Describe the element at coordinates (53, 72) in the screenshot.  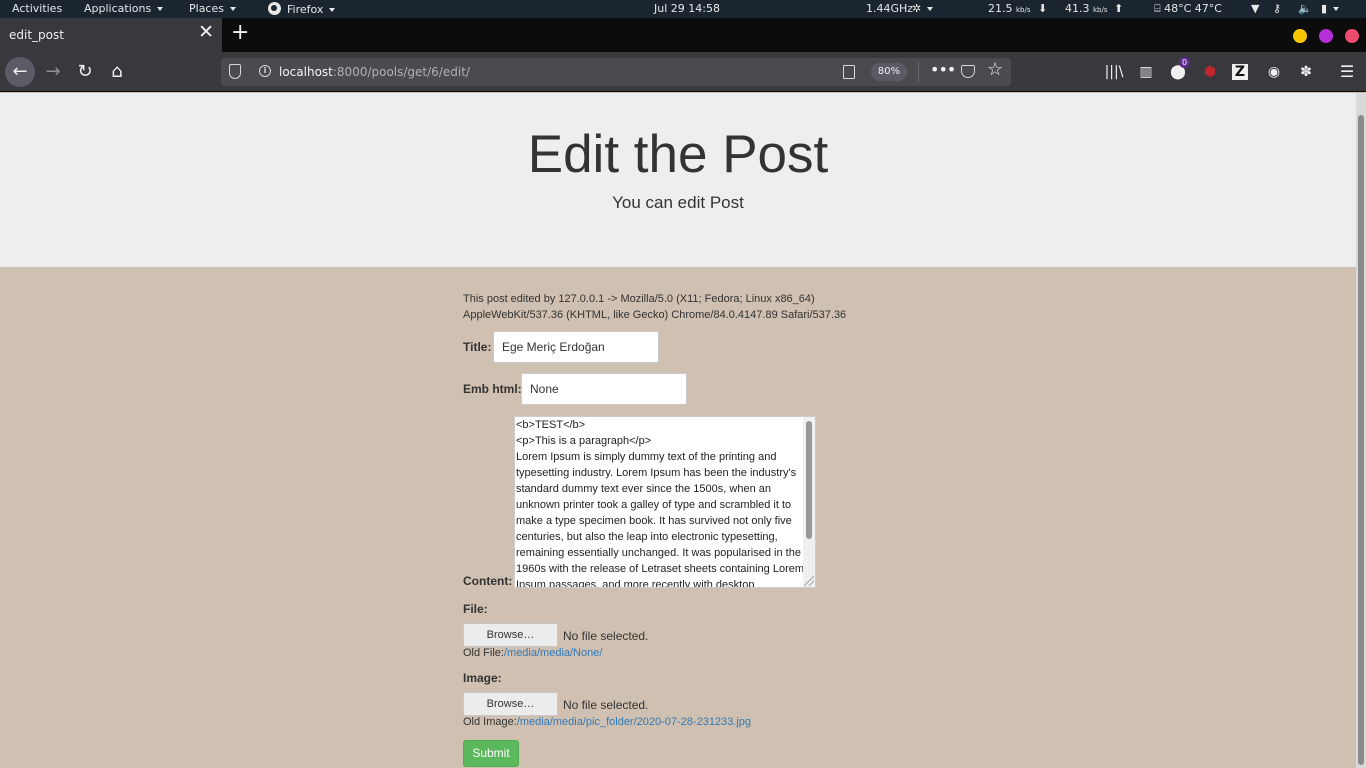
I see `forward-arrow-icon: →` at that location.